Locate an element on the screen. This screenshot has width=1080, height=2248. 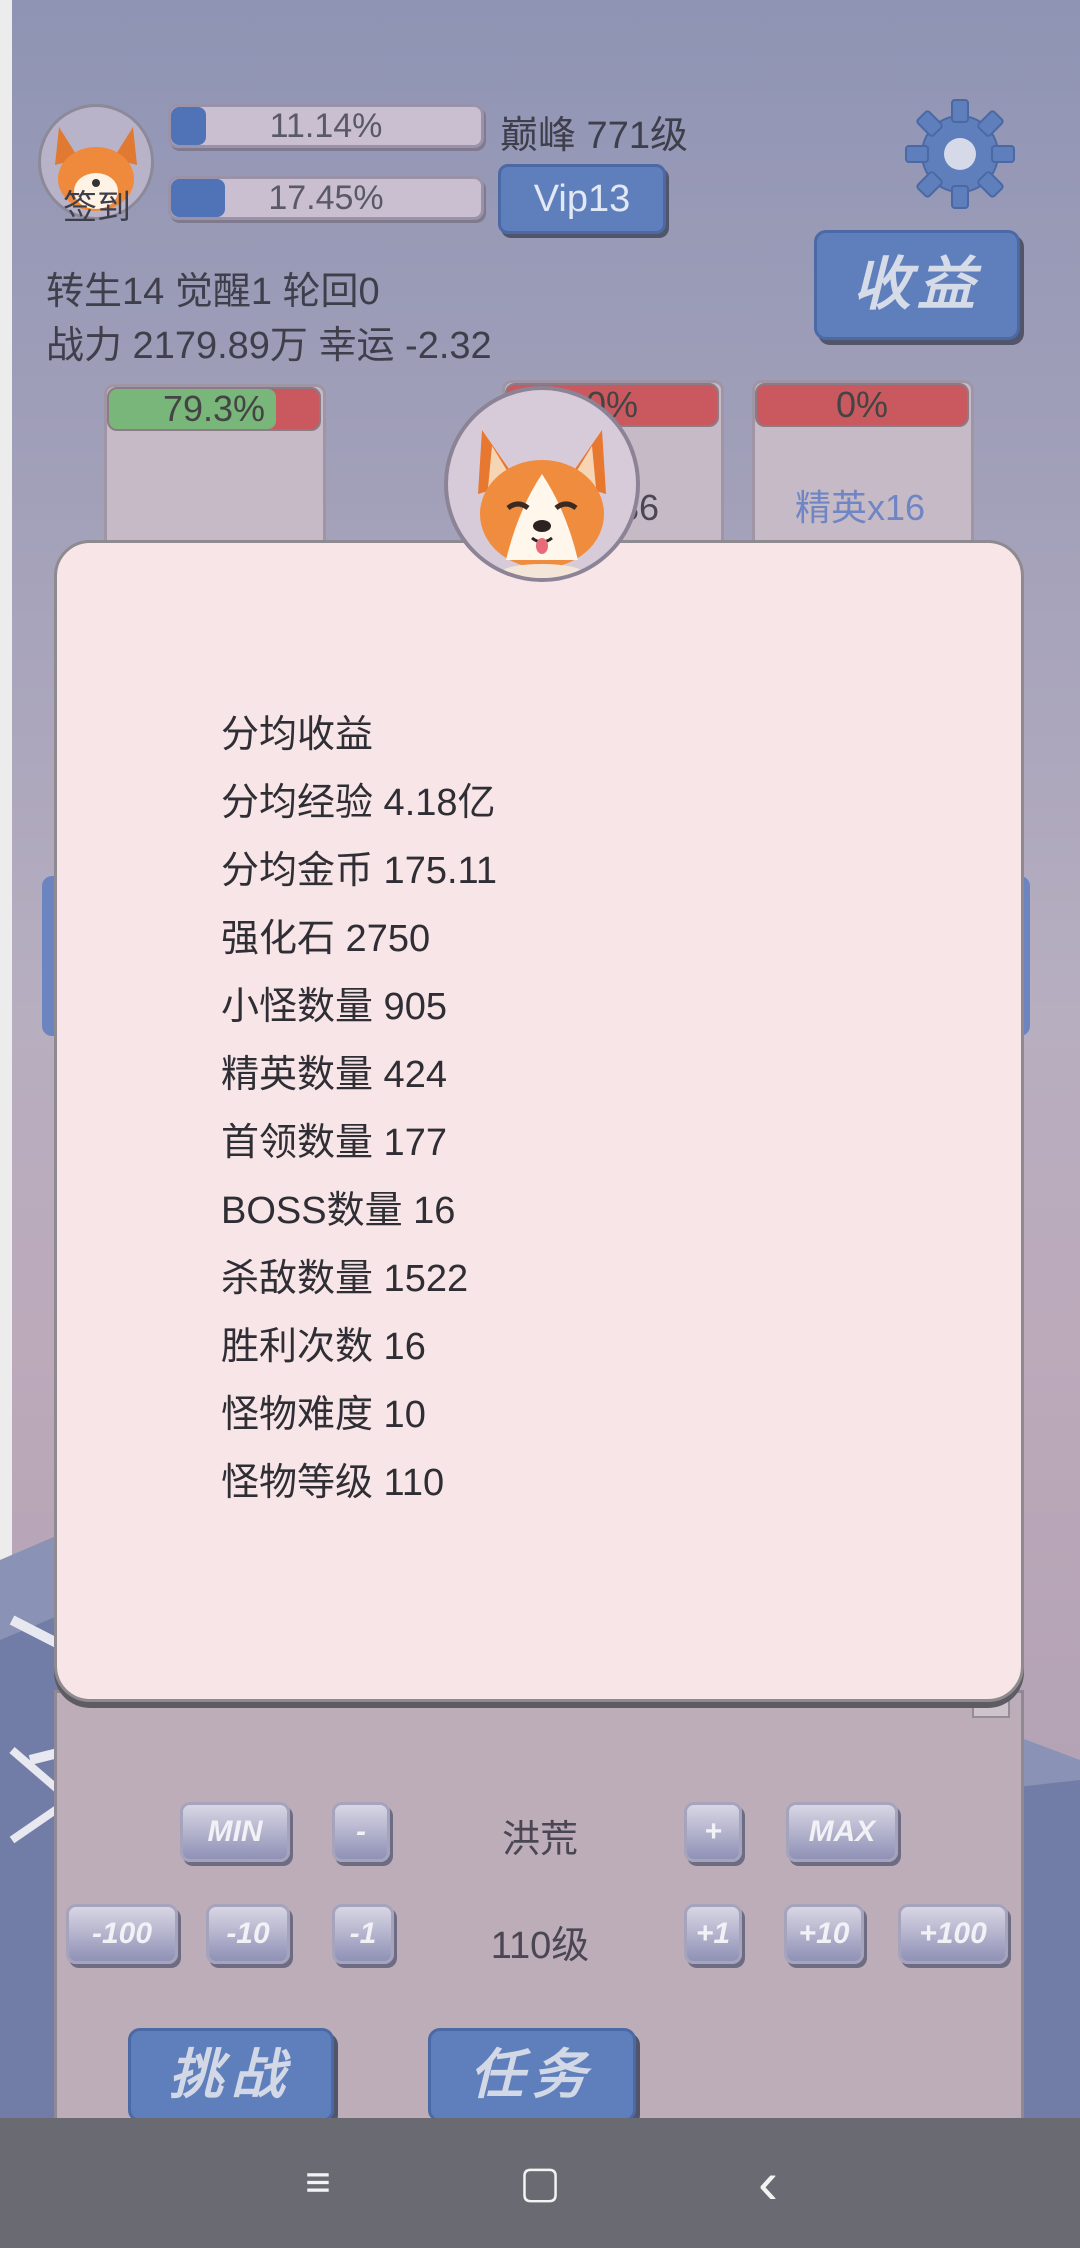
challenge-button: 挑战 is located at coordinates (231, 2075).